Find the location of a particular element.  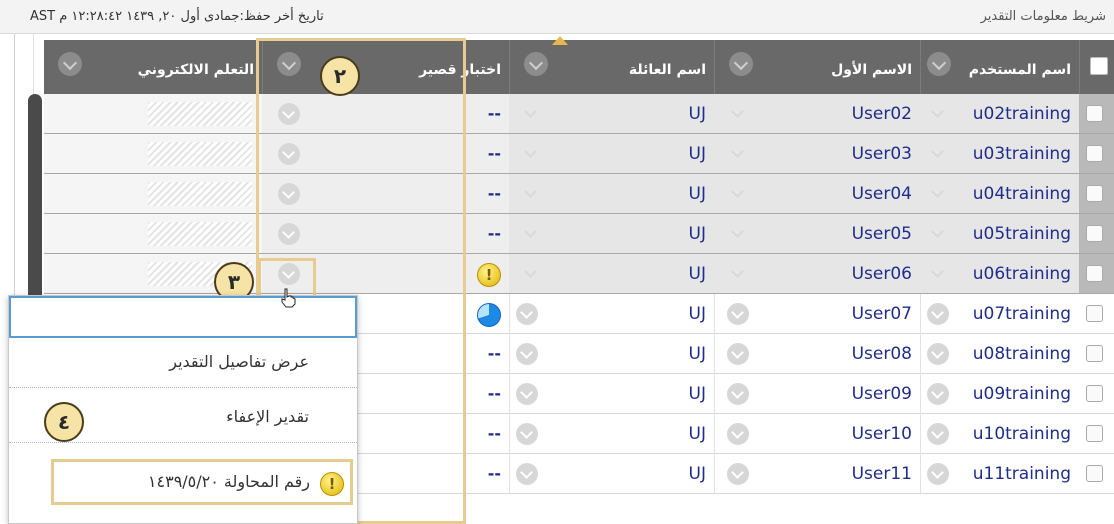

table-row: ! UJ User06 u06training is located at coordinates (579, 274).